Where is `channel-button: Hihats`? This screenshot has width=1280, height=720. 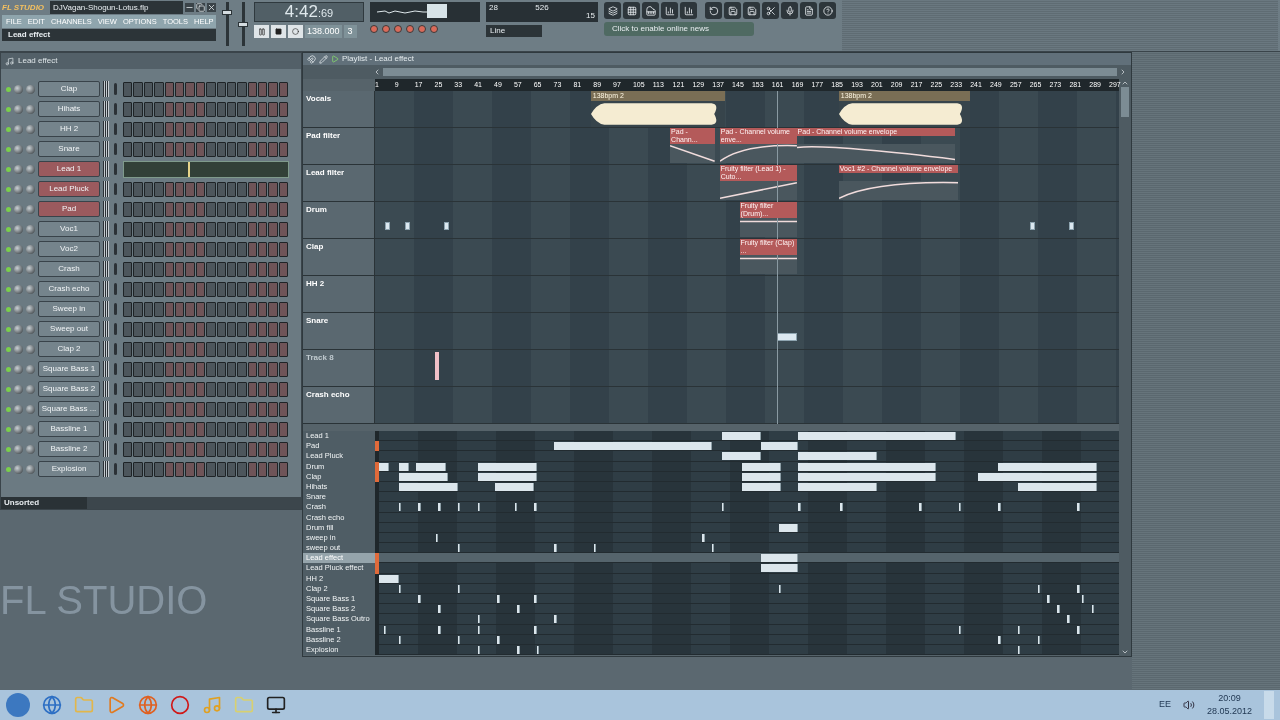 channel-button: Hihats is located at coordinates (69, 109).